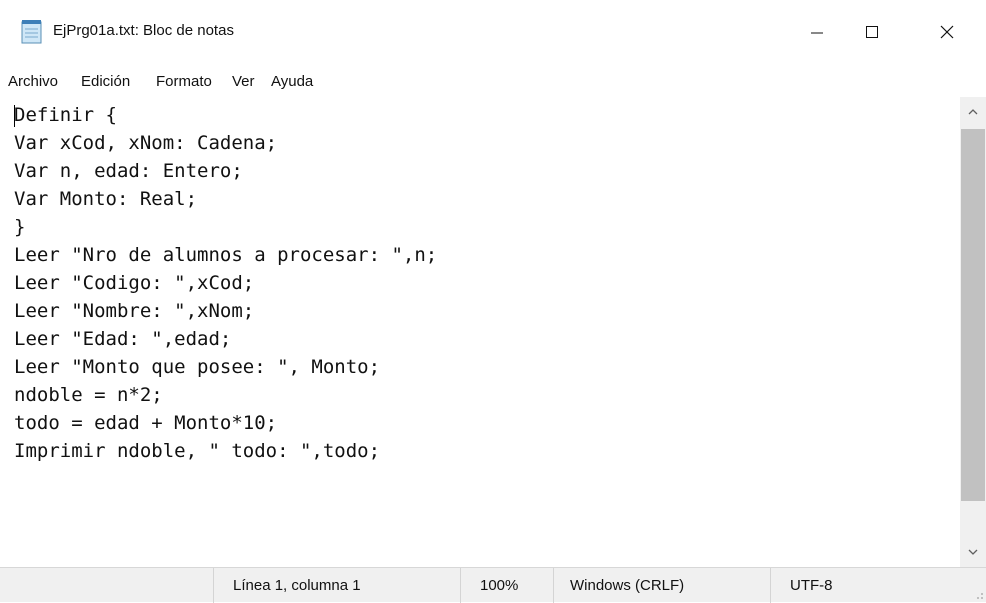 The height and width of the screenshot is (603, 986). What do you see at coordinates (105, 81) in the screenshot?
I see `menu-edicion: Edición` at bounding box center [105, 81].